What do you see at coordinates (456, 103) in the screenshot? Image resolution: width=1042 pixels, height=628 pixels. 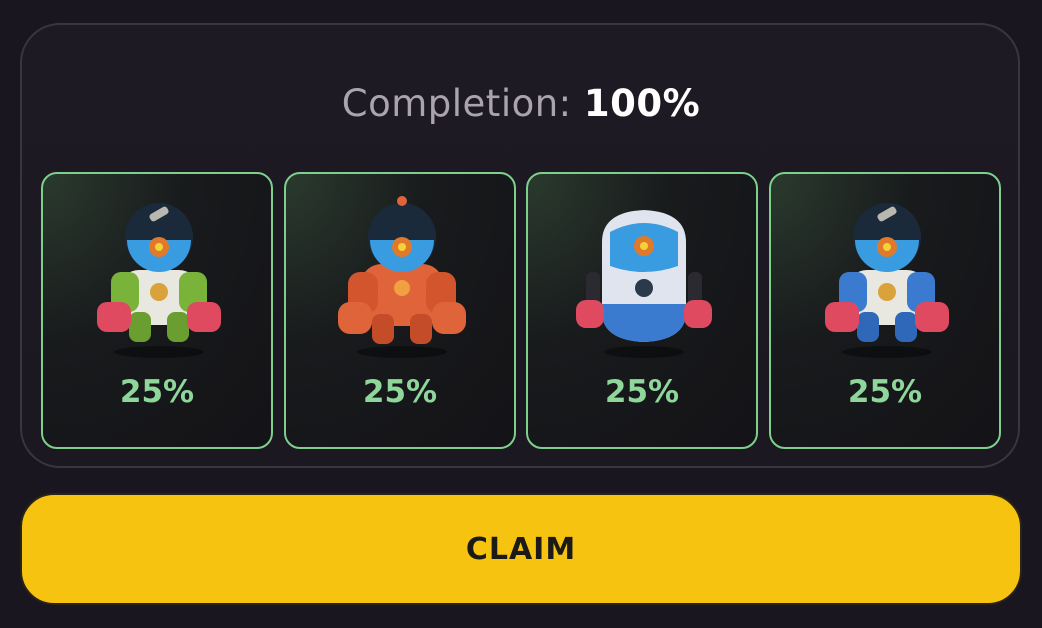 I see `completion-label: Completion:` at bounding box center [456, 103].